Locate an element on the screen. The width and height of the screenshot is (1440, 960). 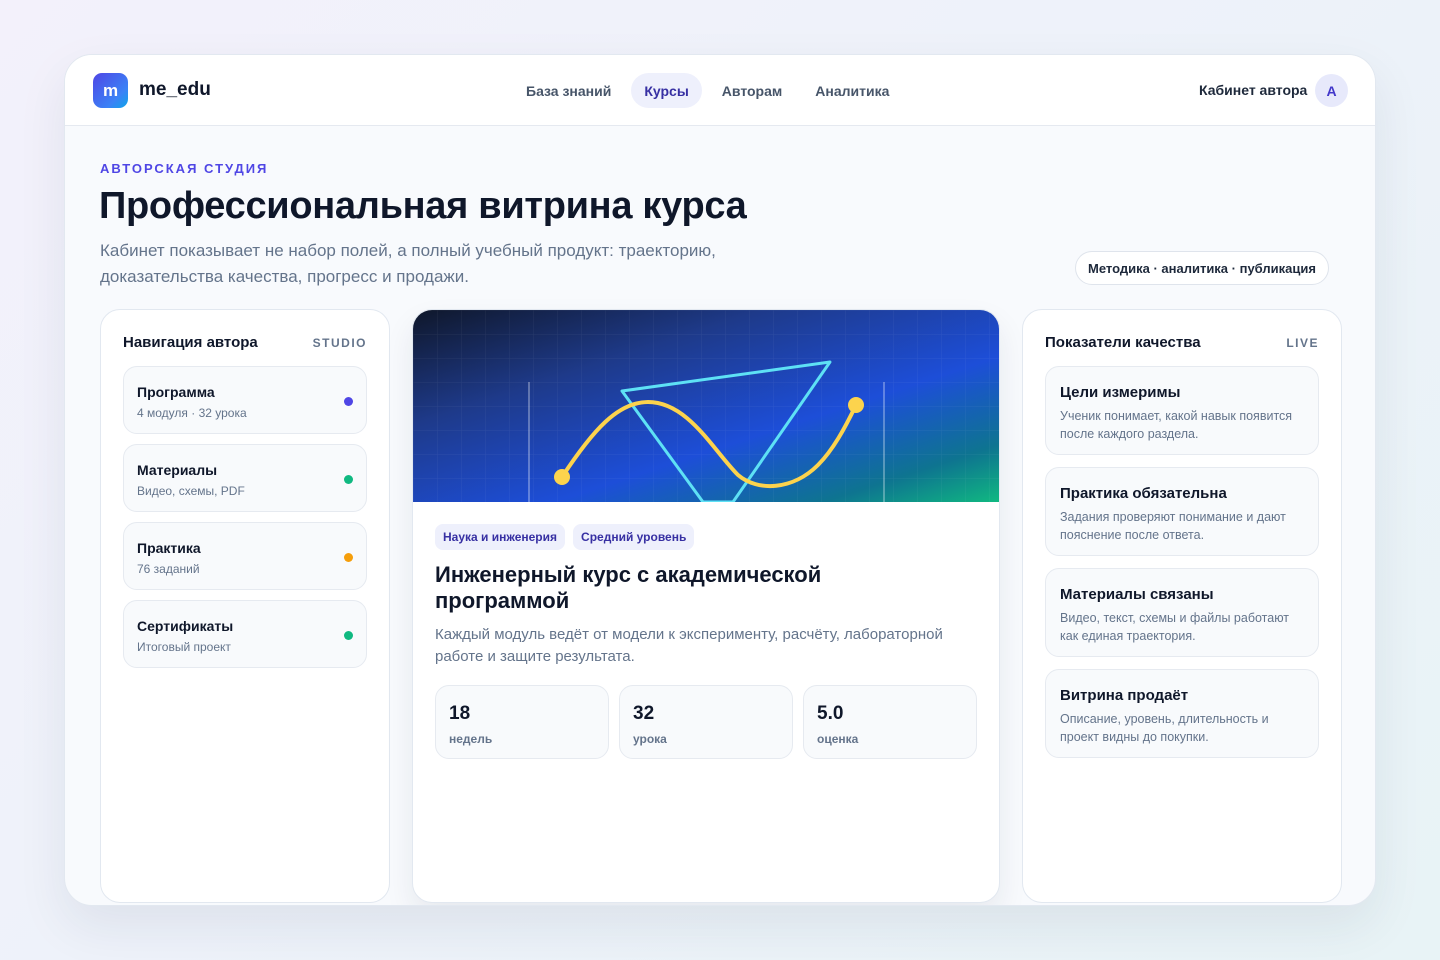
course-cover-illustration is located at coordinates (706, 406).